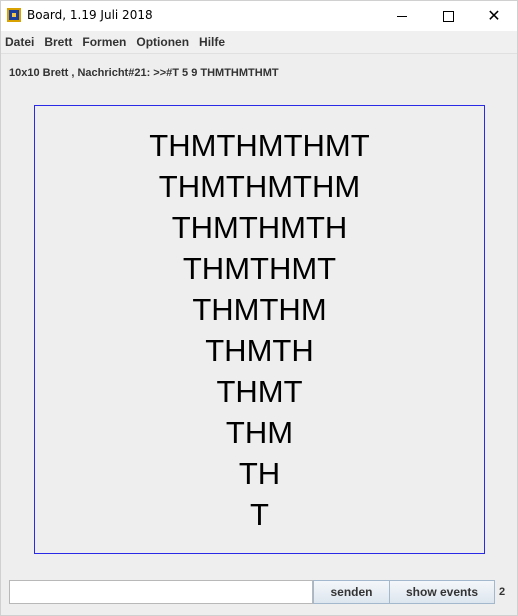 Image resolution: width=518 pixels, height=616 pixels. I want to click on board-line: THMTHMTHMT, so click(259, 145).